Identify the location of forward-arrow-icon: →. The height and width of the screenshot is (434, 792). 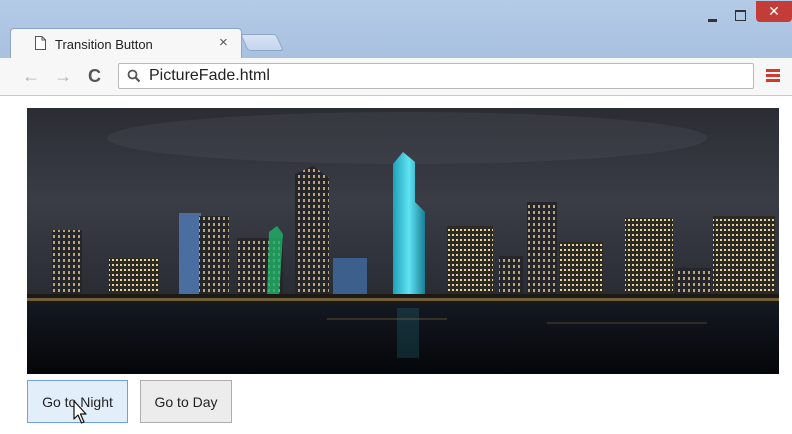
(63, 76).